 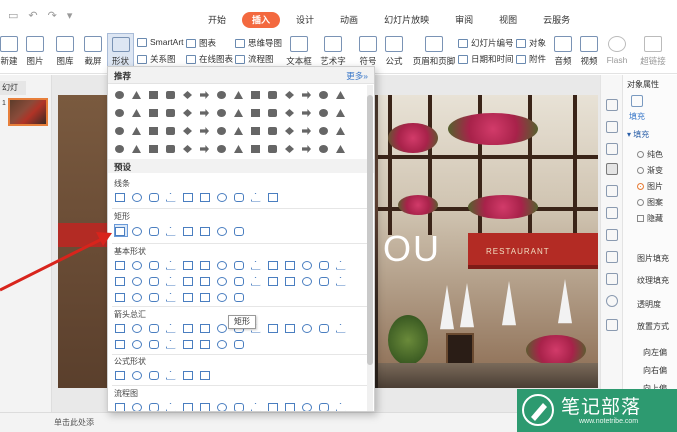 What do you see at coordinates (406, 20) in the screenshot?
I see `tab-slideshow: 幻灯片放映` at bounding box center [406, 20].